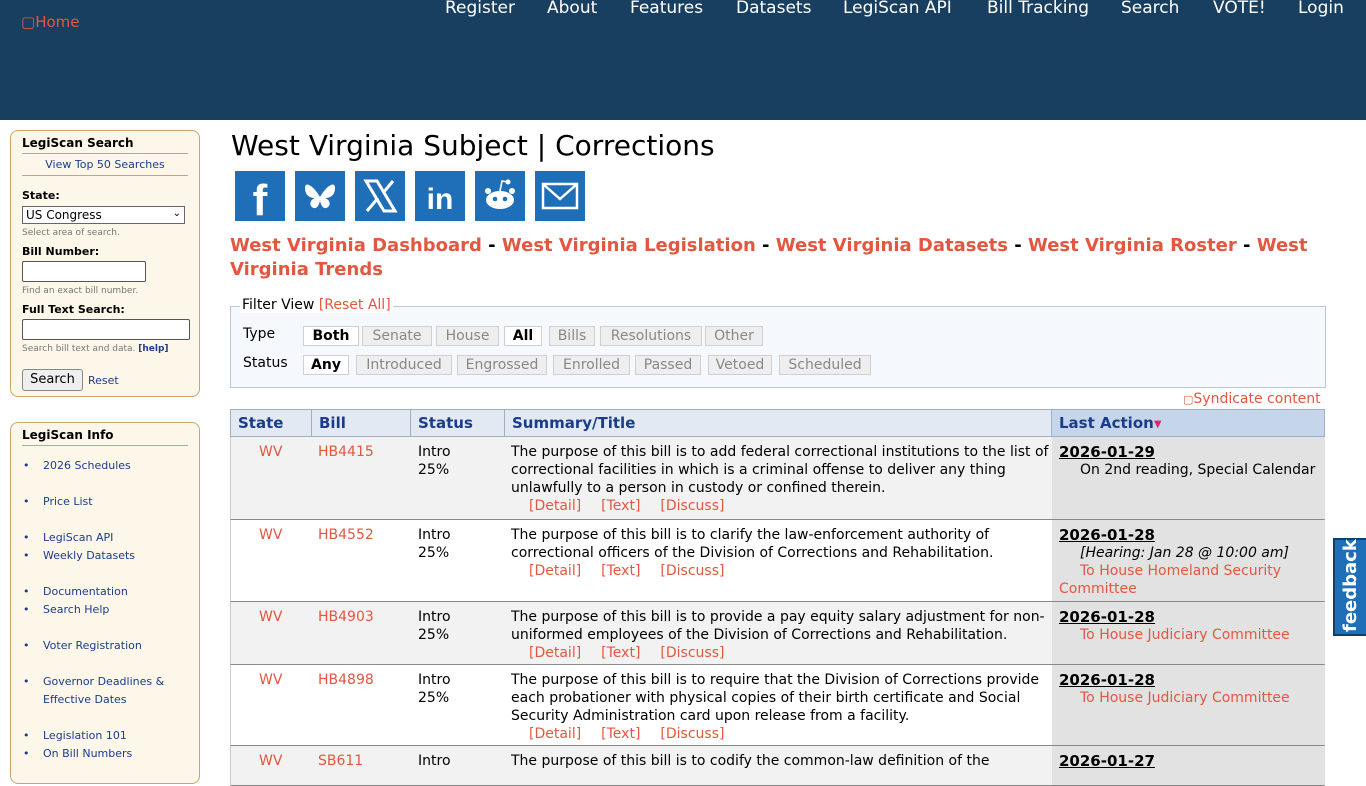 Image resolution: width=1366 pixels, height=786 pixels. What do you see at coordinates (502, 365) in the screenshot?
I see `status-filter-engrossed: Engrossed` at bounding box center [502, 365].